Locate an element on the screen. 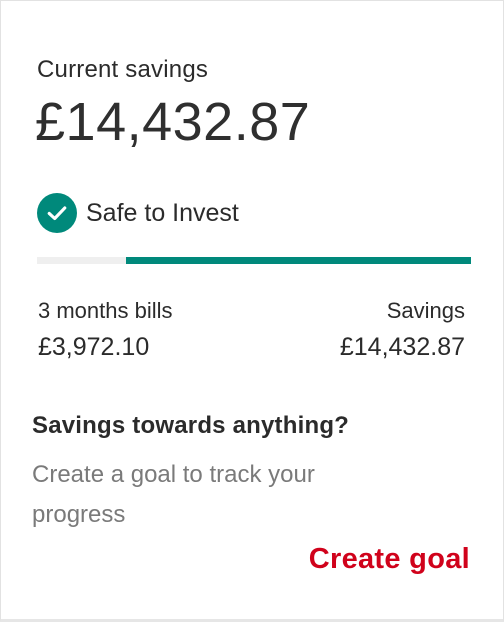  status-text: Safe to Invest is located at coordinates (162, 212).